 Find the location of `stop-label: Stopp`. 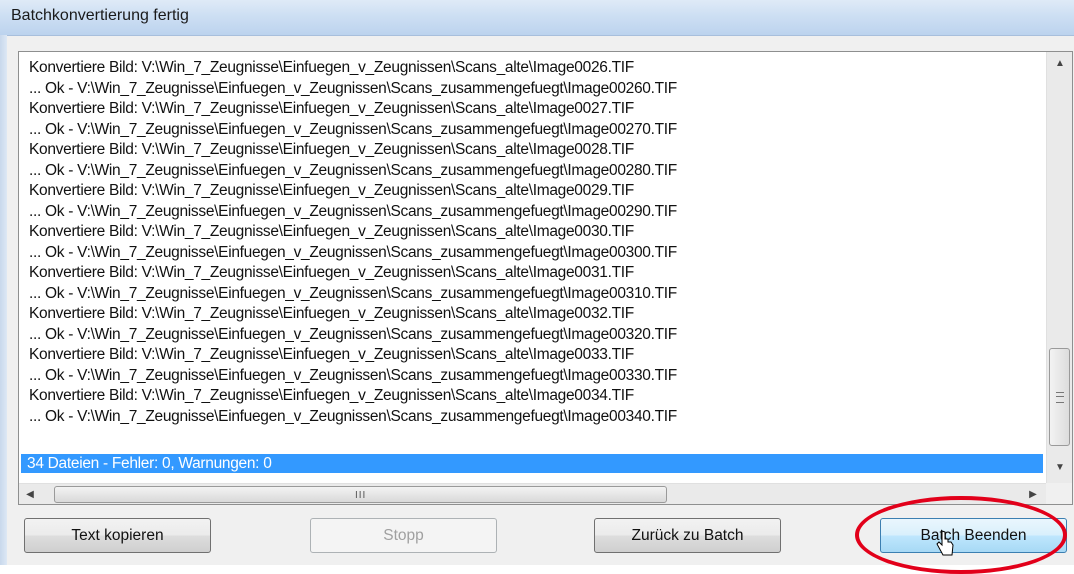

stop-label: Stopp is located at coordinates (403, 535).